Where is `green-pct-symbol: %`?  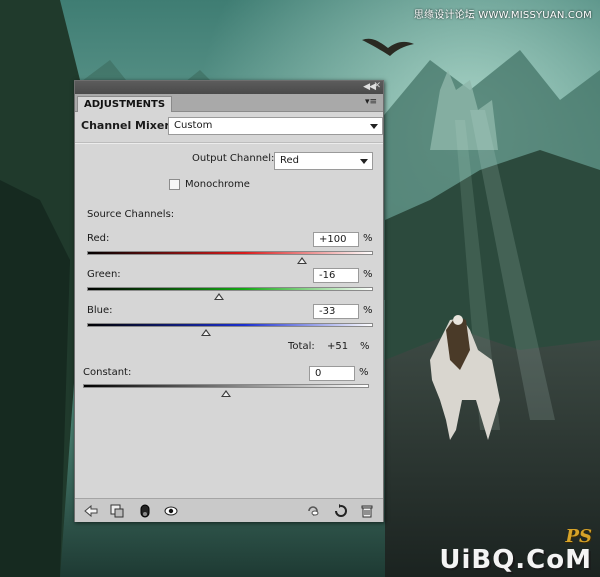 green-pct-symbol: % is located at coordinates (368, 274).